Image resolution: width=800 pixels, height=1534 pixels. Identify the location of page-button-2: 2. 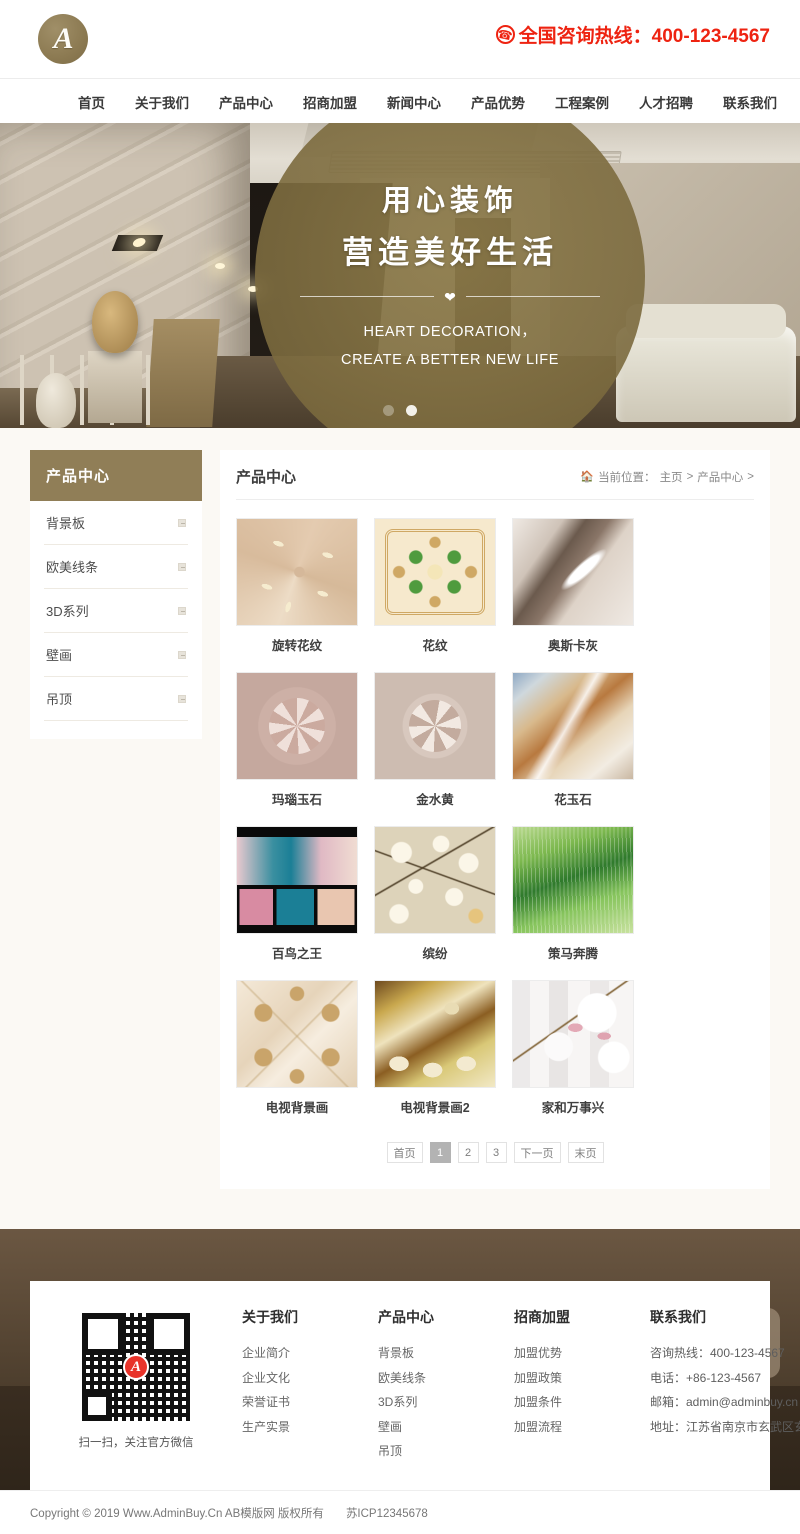
(468, 1152).